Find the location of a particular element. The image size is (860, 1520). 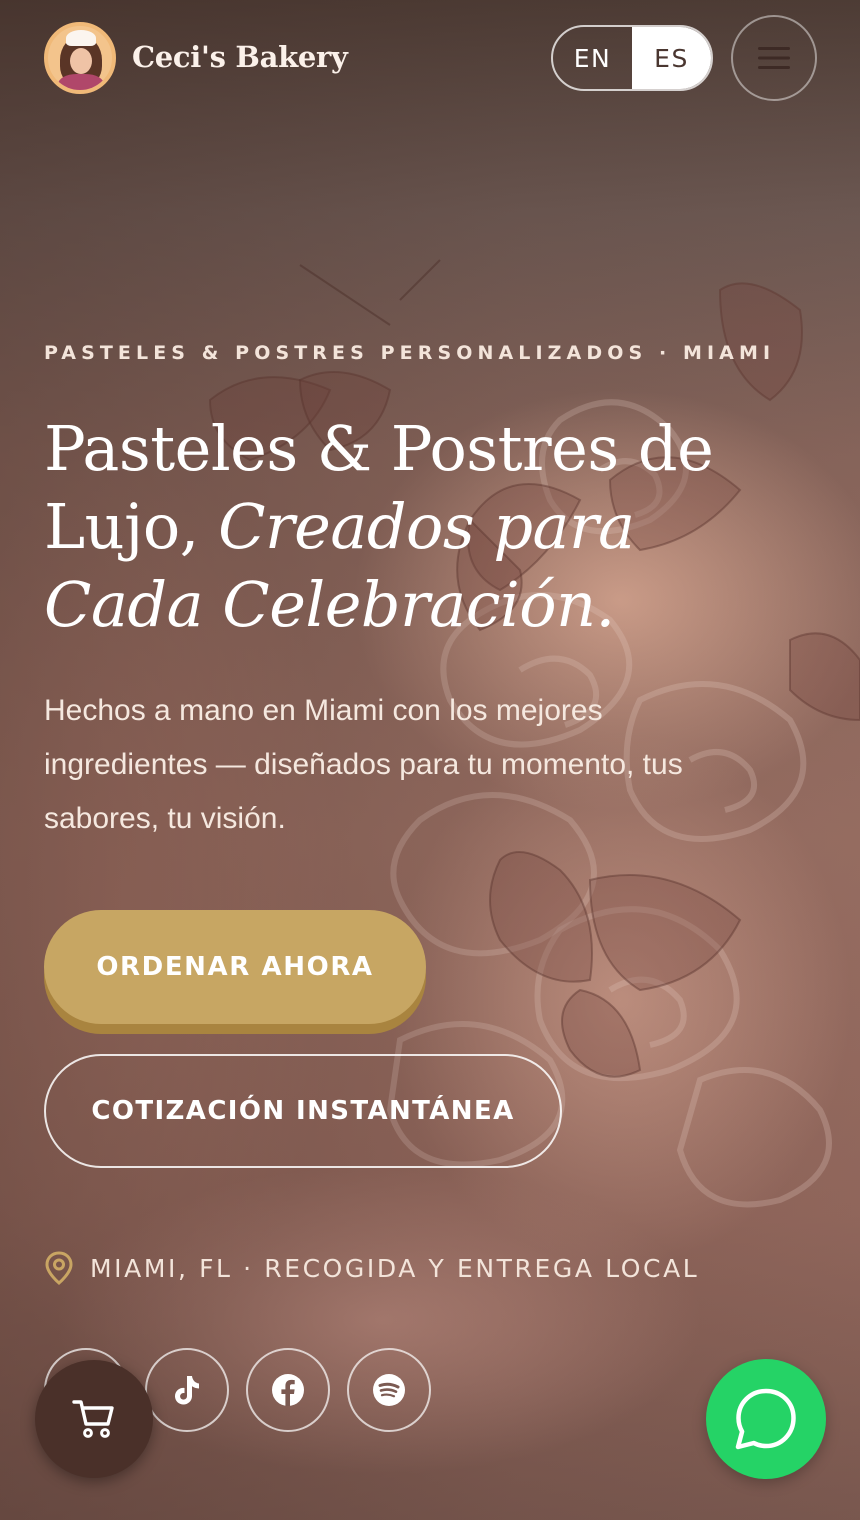

order-now-button: ORDENAR AHORA is located at coordinates (235, 967).